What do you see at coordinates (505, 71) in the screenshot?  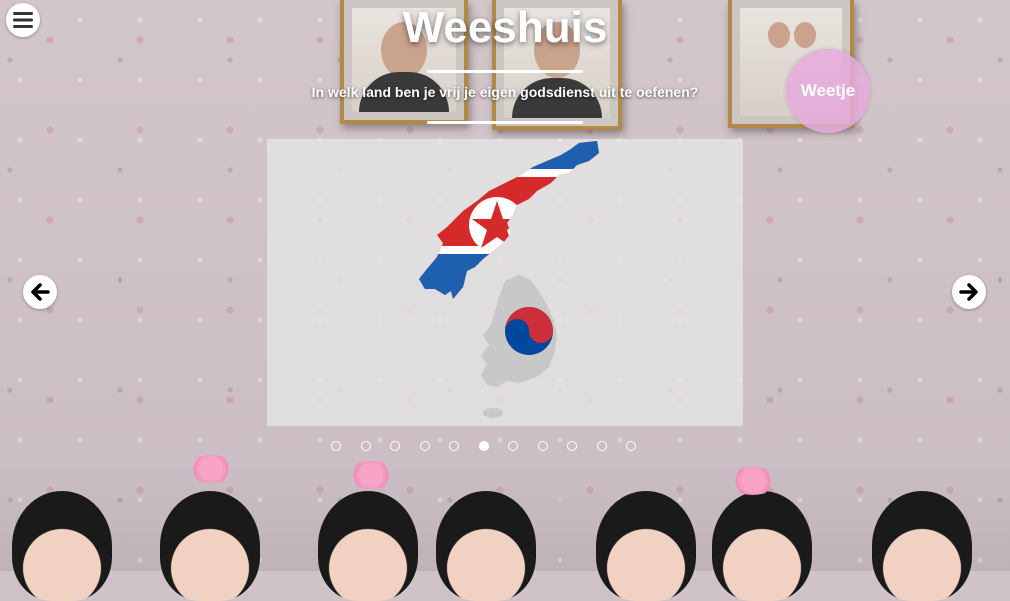 I see `title-divider` at bounding box center [505, 71].